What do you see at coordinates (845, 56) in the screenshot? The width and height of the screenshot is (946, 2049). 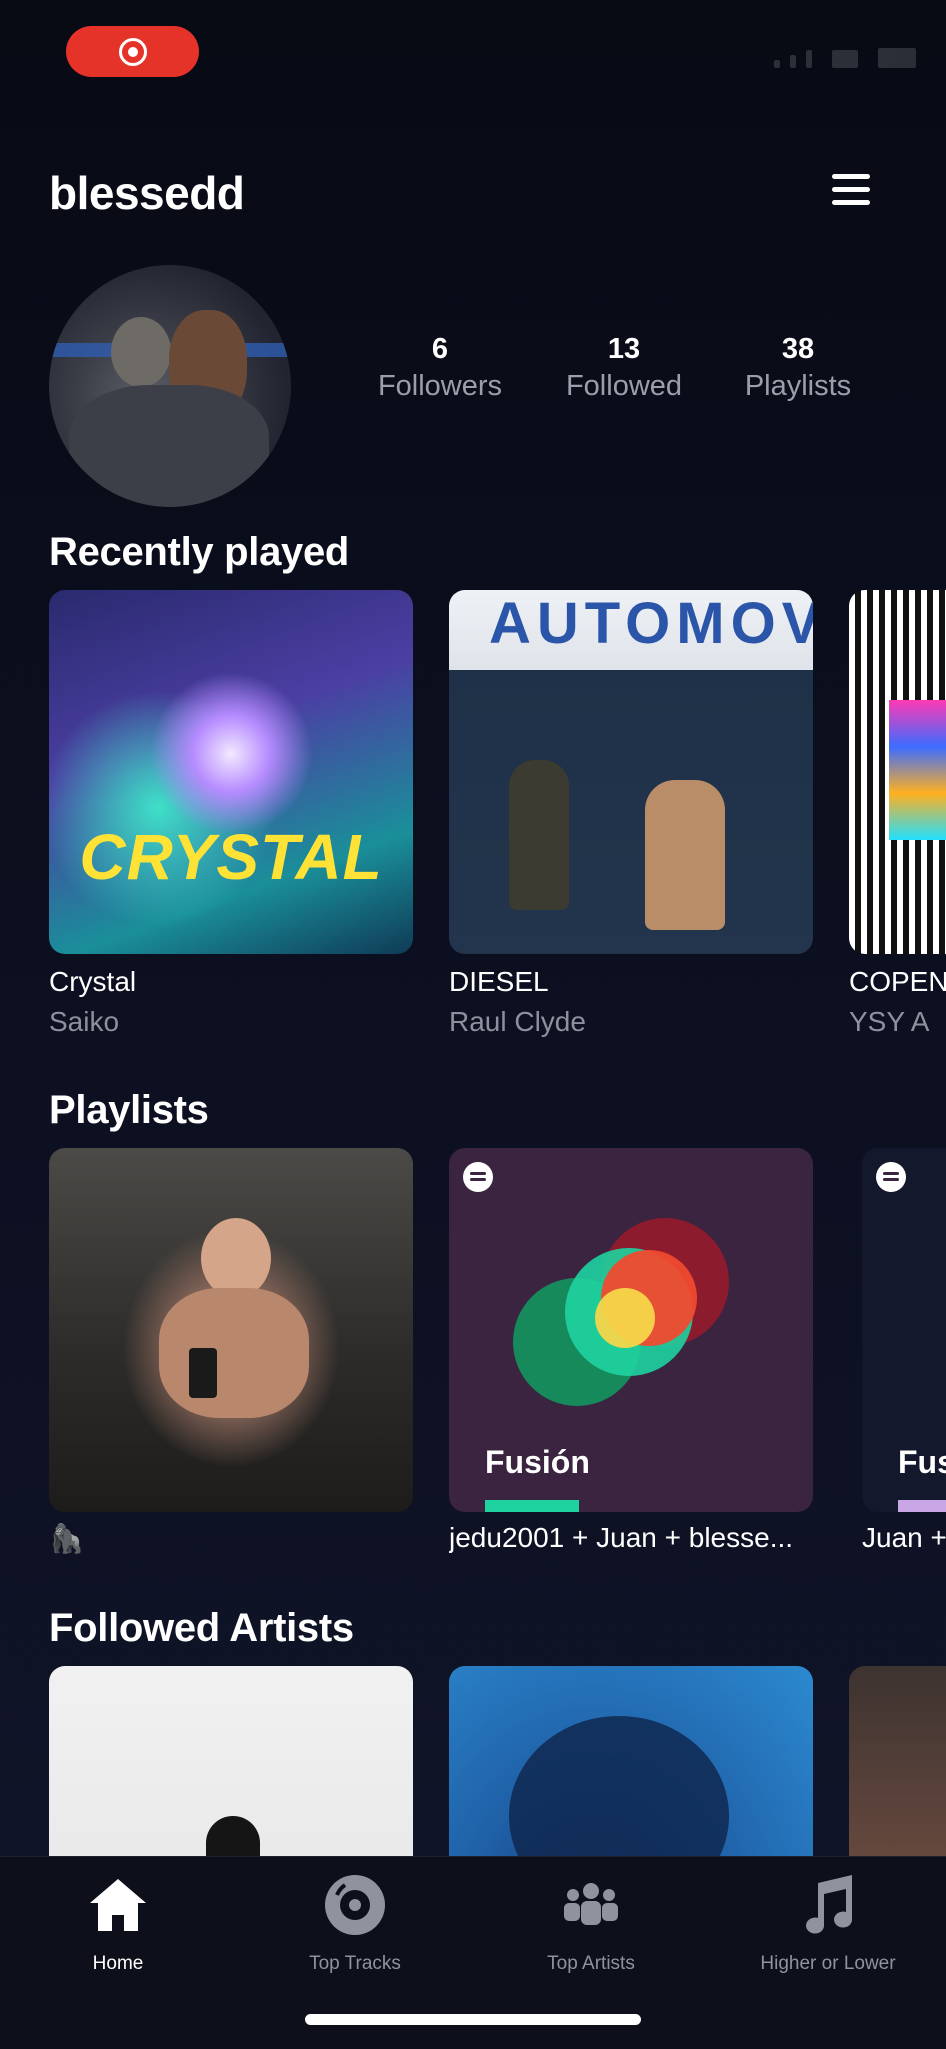 I see `status-icons` at bounding box center [845, 56].